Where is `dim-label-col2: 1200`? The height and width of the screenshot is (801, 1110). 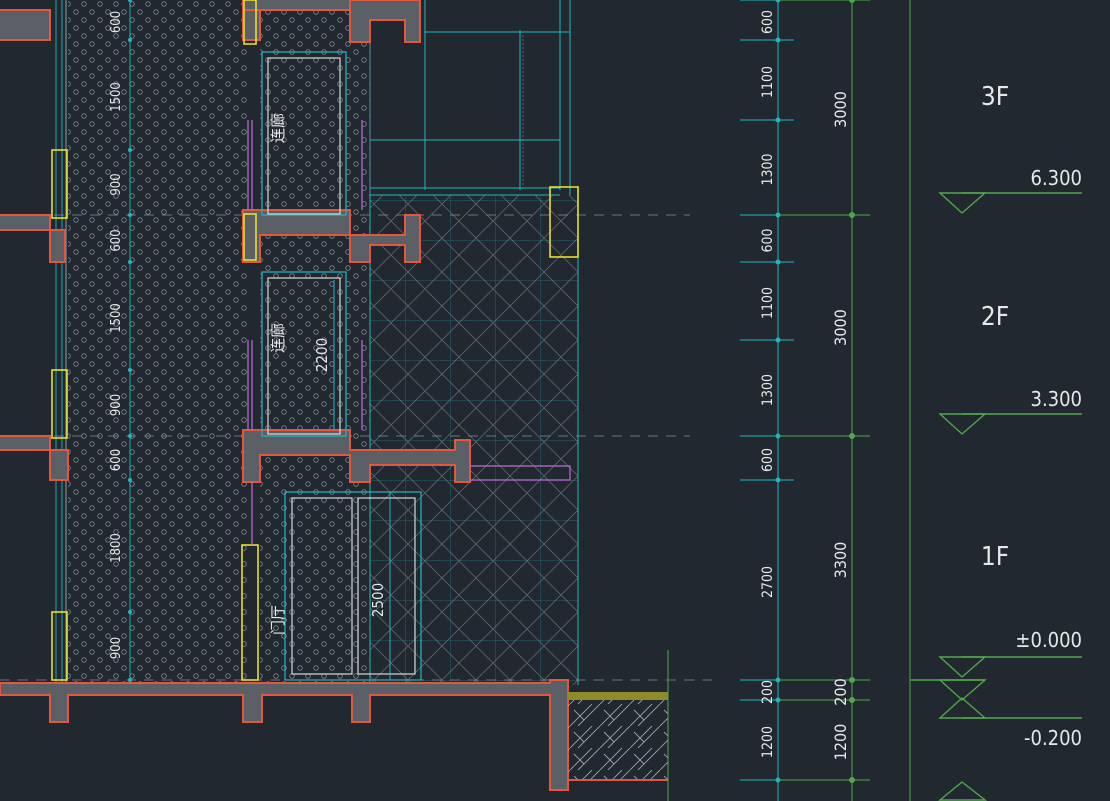 dim-label-col2: 1200 is located at coordinates (840, 742).